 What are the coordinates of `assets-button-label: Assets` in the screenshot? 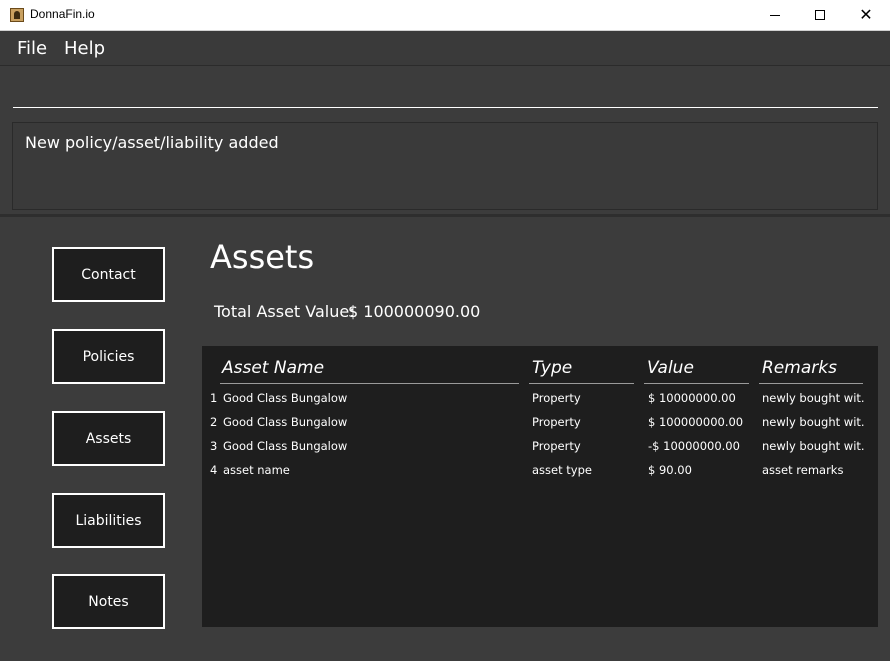 It's located at (108, 438).